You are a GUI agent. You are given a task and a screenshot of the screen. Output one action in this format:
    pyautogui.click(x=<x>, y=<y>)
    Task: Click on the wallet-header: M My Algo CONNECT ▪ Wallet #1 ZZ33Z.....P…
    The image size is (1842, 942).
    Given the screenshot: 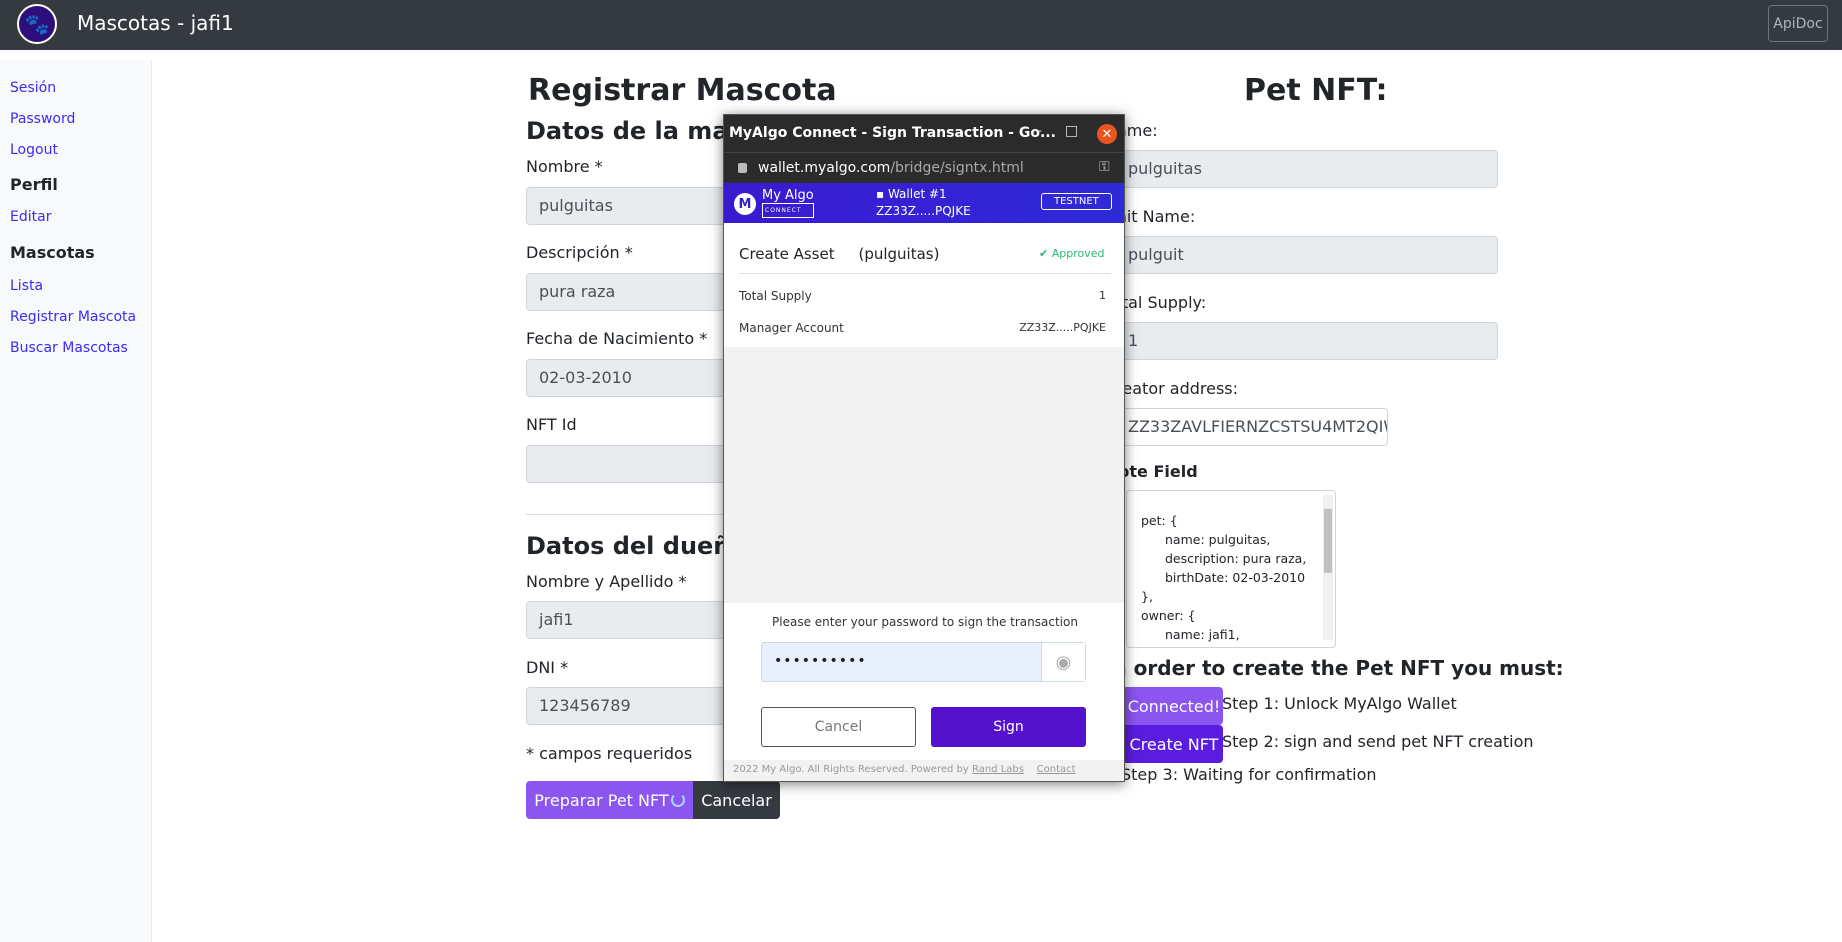 What is the action you would take?
    pyautogui.click(x=924, y=203)
    